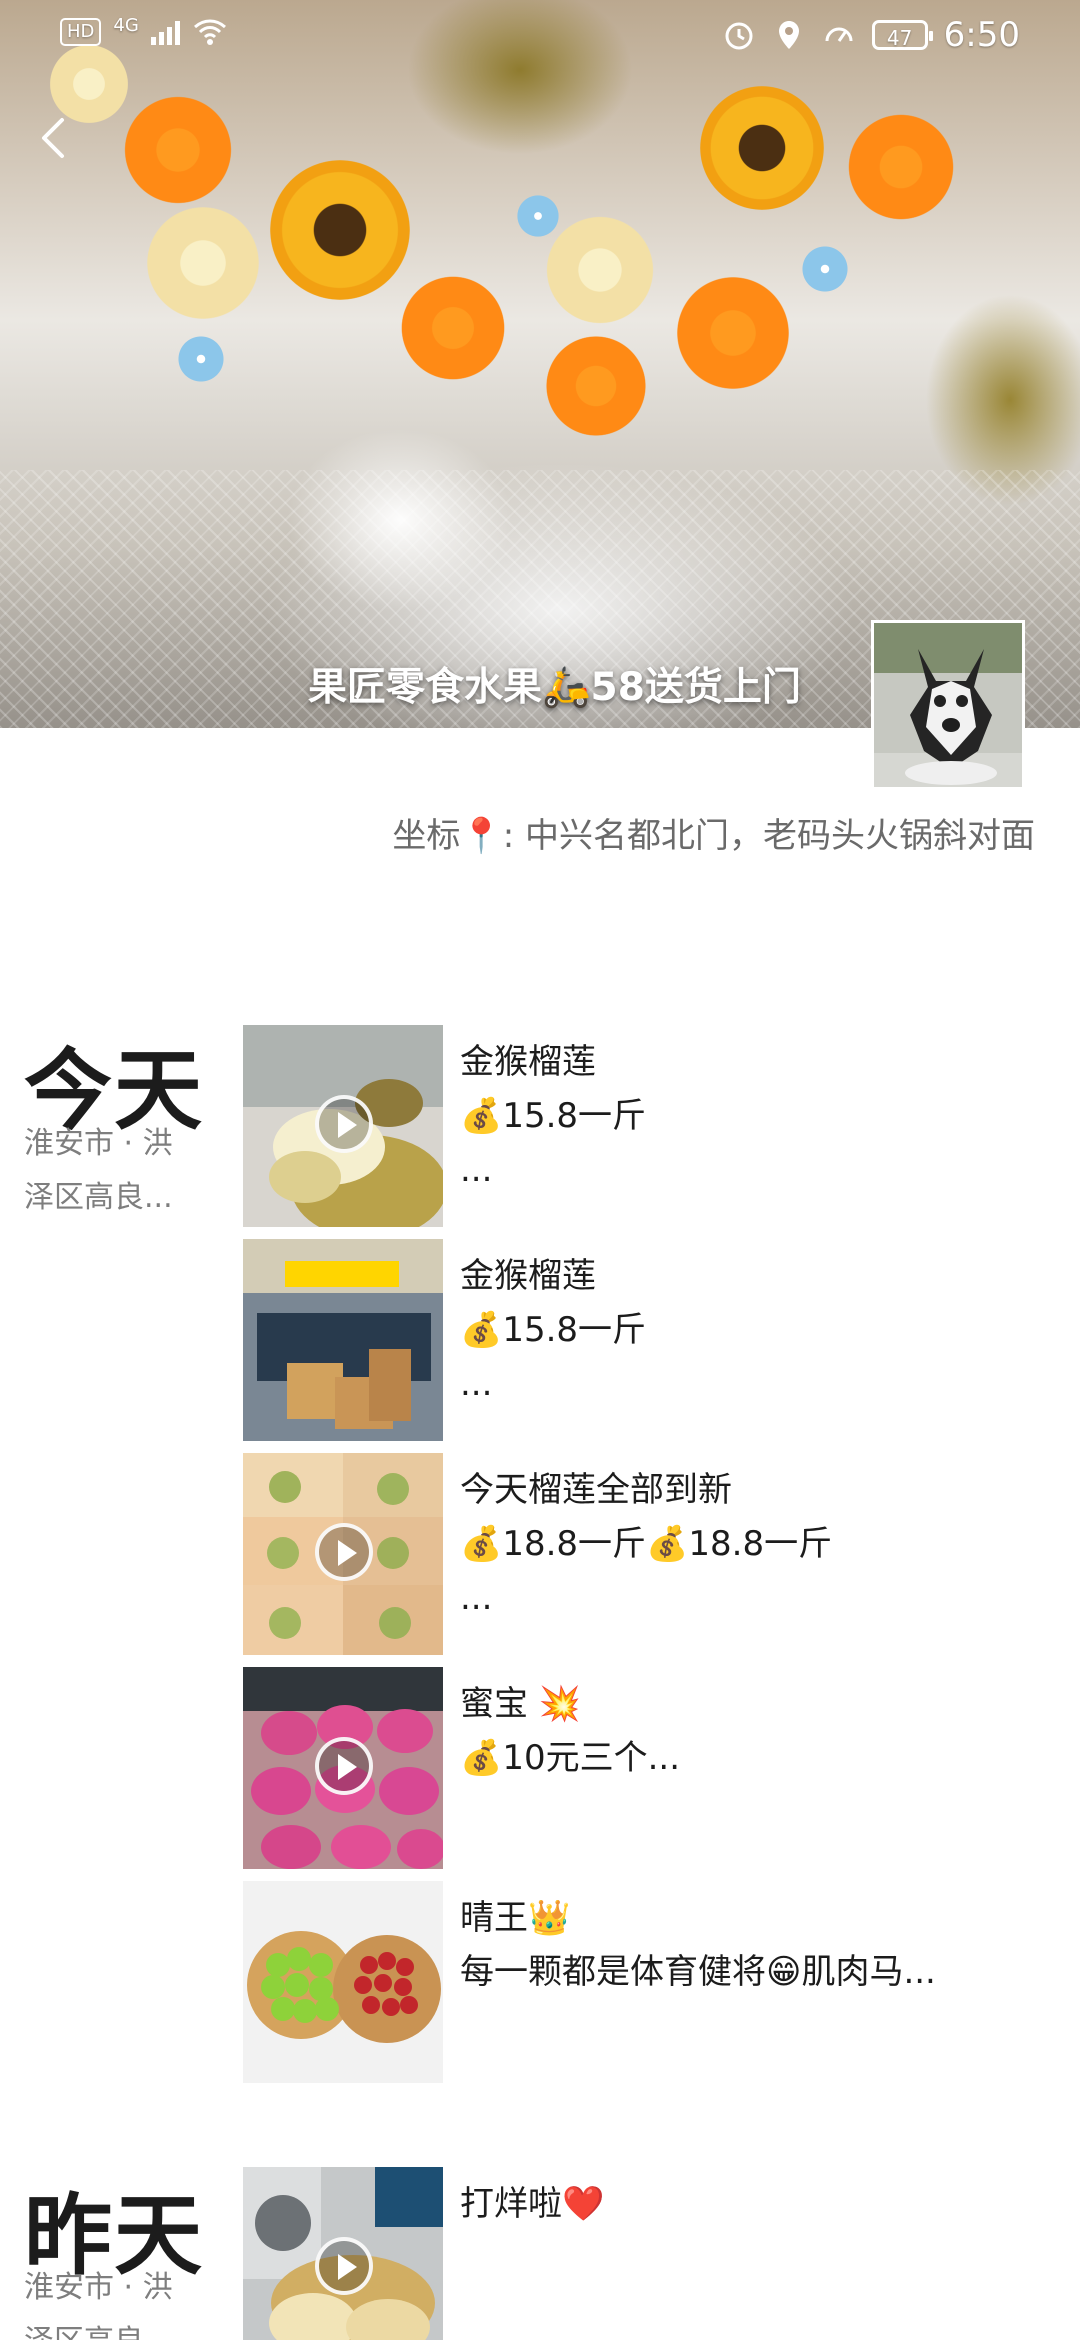 This screenshot has height=2340, width=1080. What do you see at coordinates (750, 2204) in the screenshot?
I see `post-text: 打烊啦❤️` at bounding box center [750, 2204].